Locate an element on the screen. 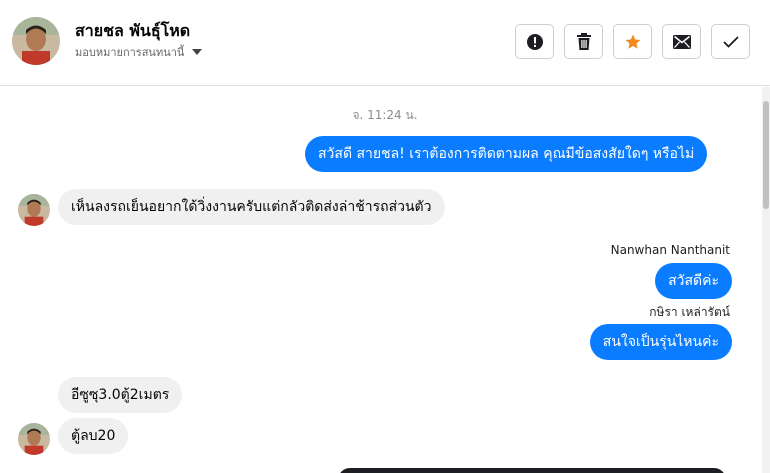  assign-conversation-dropdown: มอบหมายการสนทนานี้ is located at coordinates (139, 52).